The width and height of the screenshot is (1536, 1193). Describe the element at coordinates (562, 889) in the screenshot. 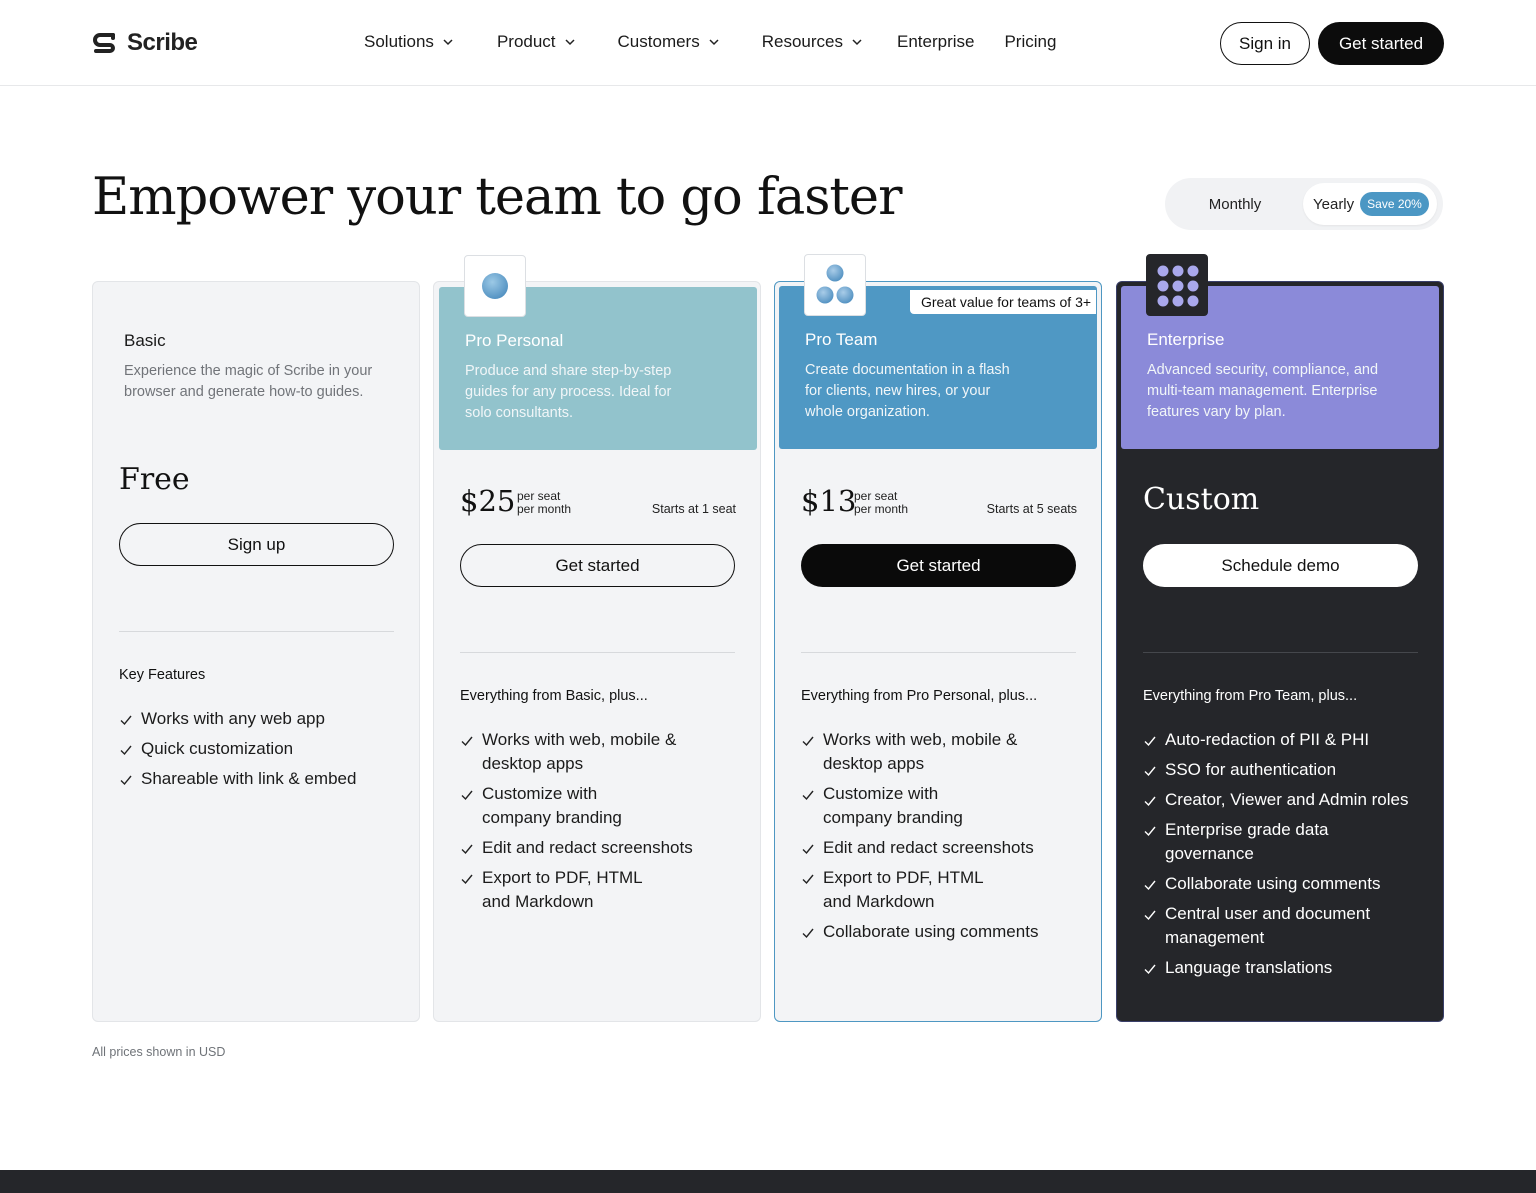

I see `feature-label: Export to PDF, HTML and Markdown` at that location.